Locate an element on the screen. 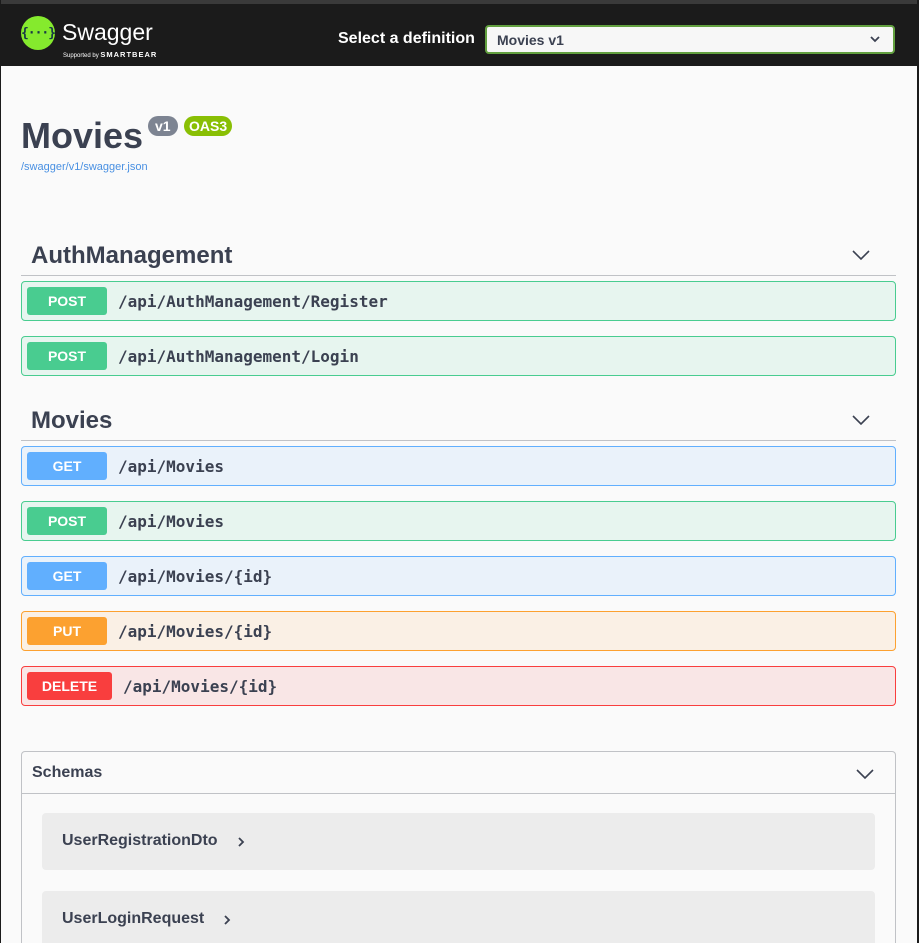 The height and width of the screenshot is (943, 919). method-badge: PUT is located at coordinates (67, 631).